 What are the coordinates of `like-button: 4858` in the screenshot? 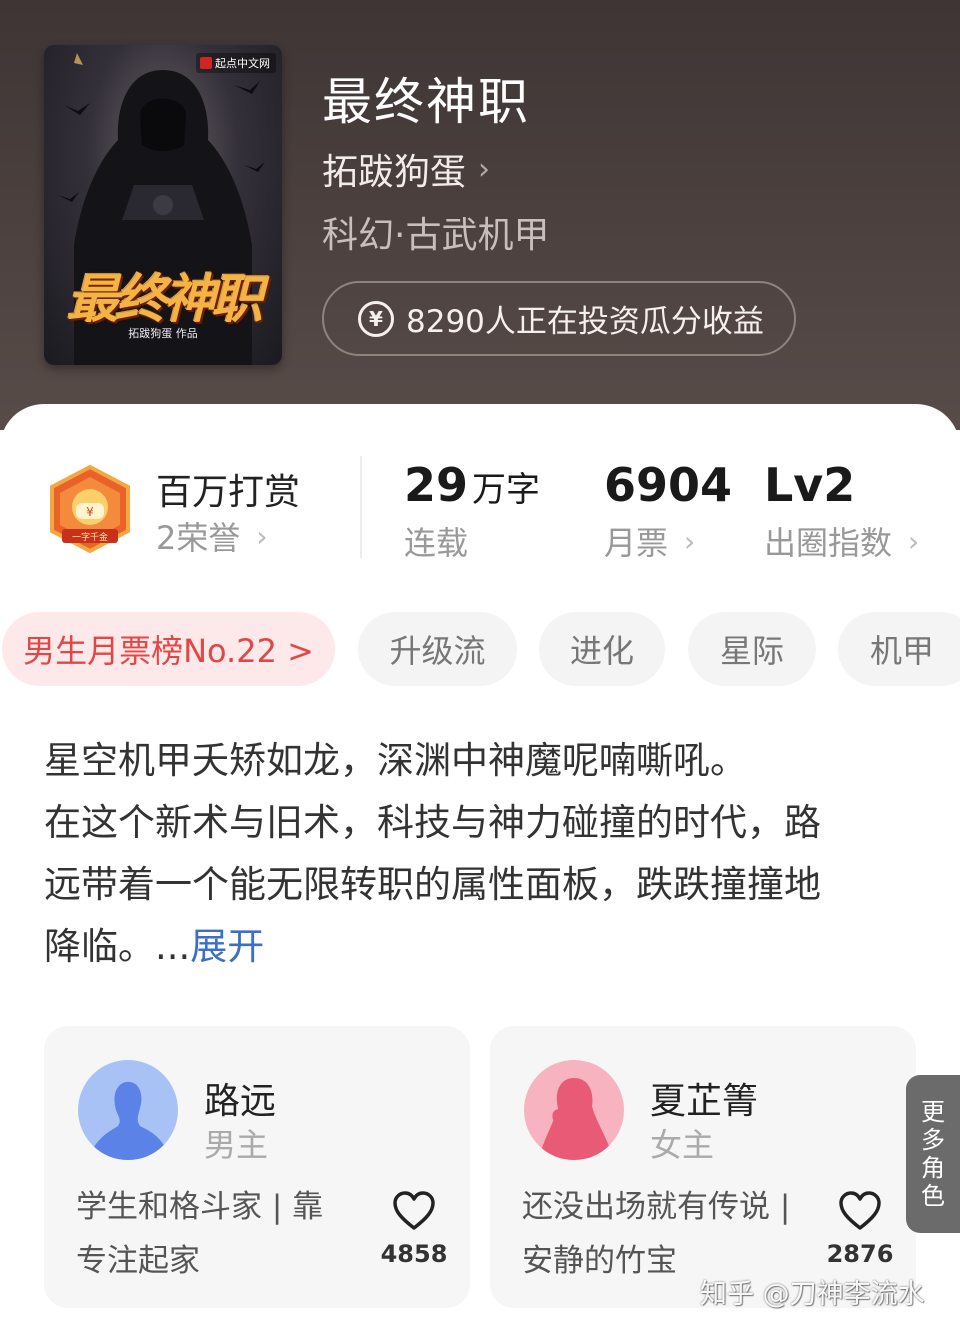 It's located at (414, 1229).